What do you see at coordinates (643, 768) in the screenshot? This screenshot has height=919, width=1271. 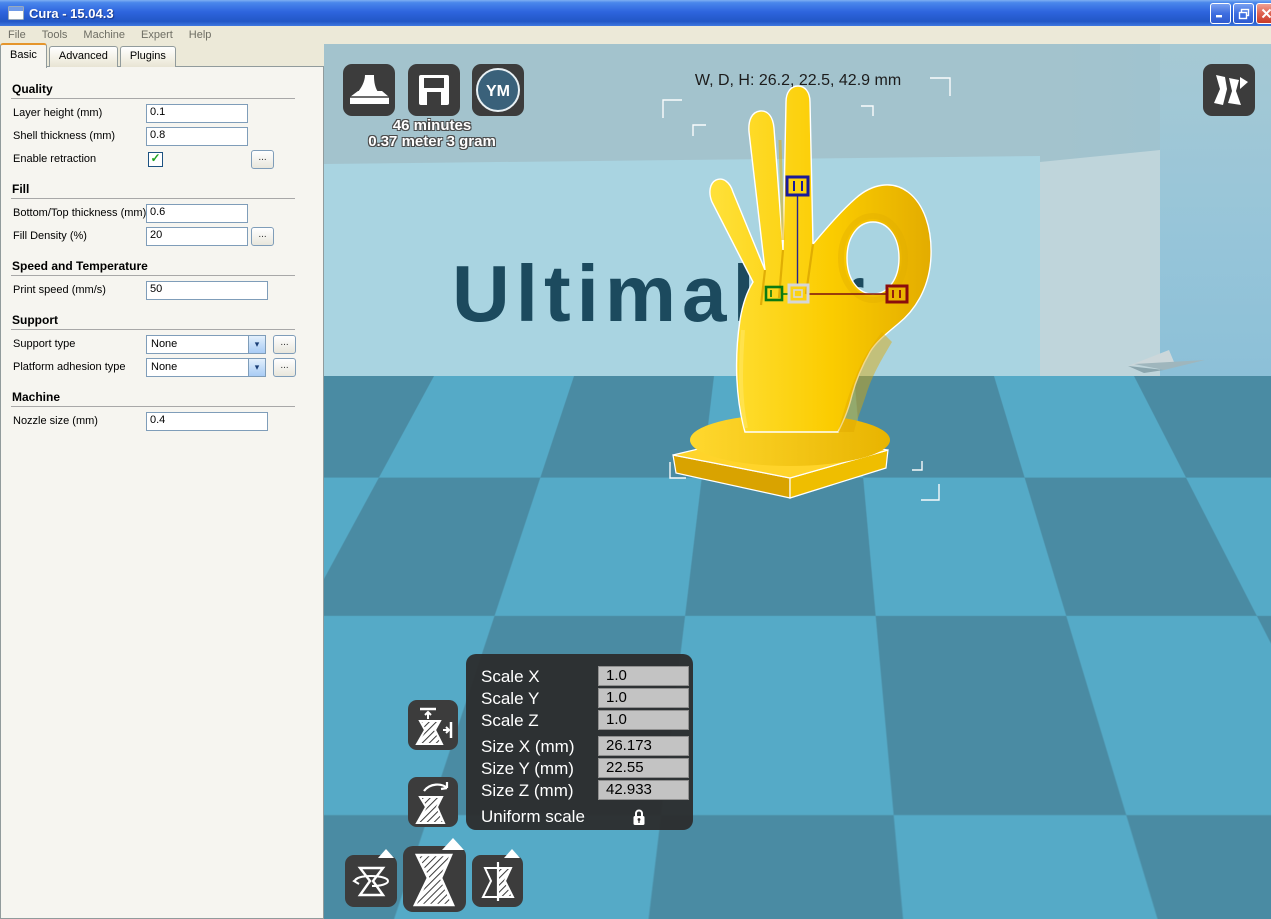 I see `size-y-mm-field: 22.55` at bounding box center [643, 768].